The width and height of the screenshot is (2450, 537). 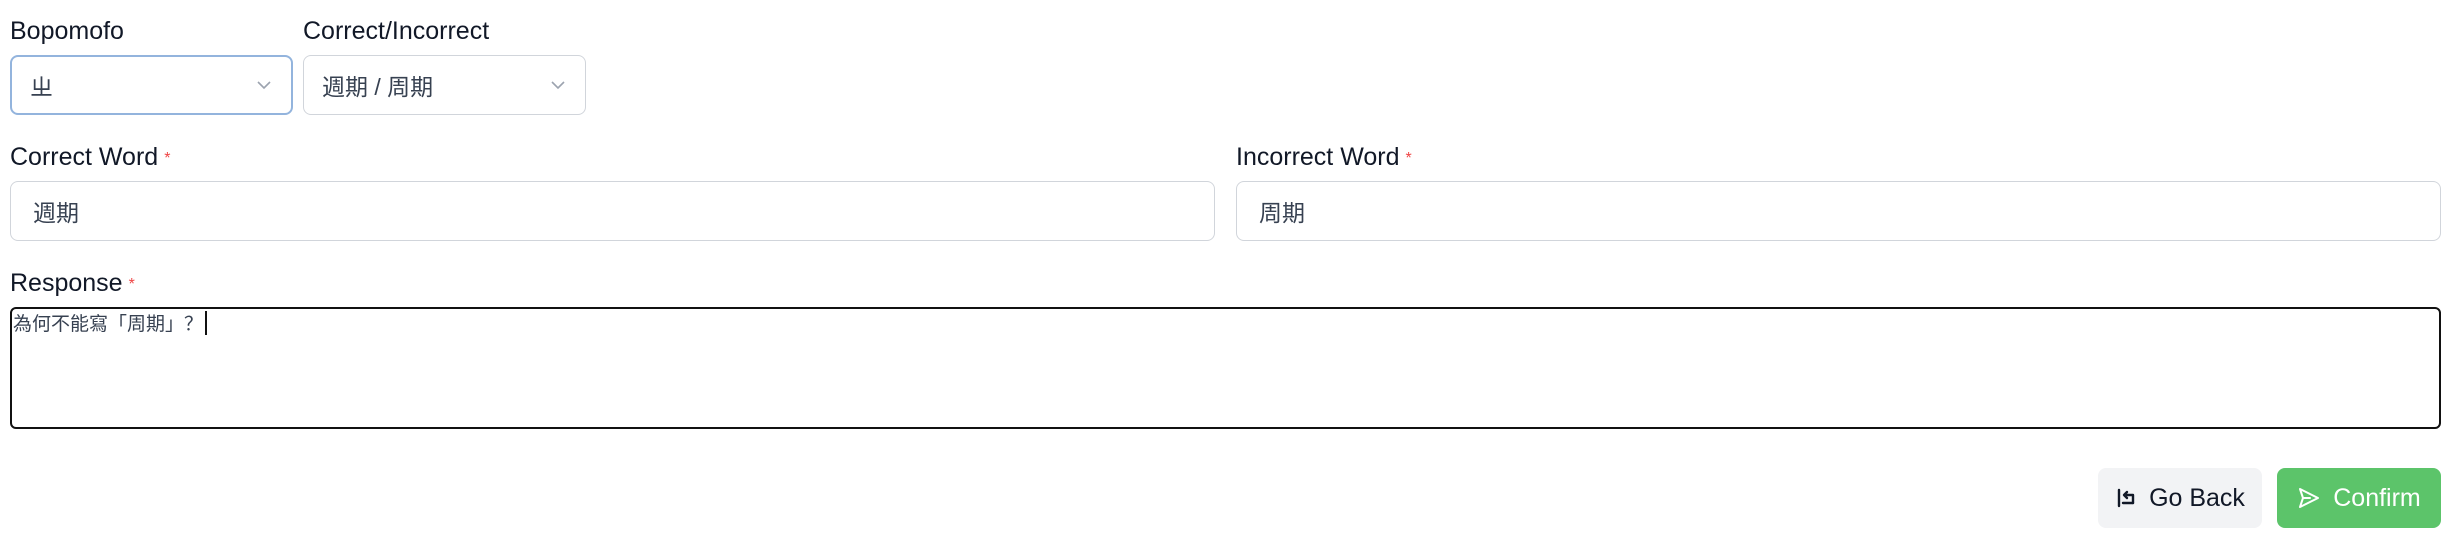 I want to click on incorrect-word-input: 周期, so click(x=1838, y=211).